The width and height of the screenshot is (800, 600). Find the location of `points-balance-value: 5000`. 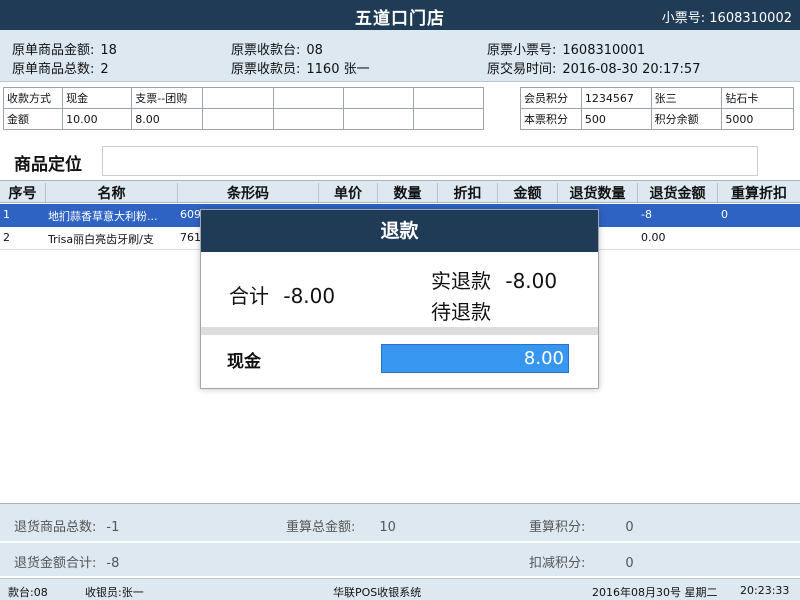

points-balance-value: 5000 is located at coordinates (757, 119).